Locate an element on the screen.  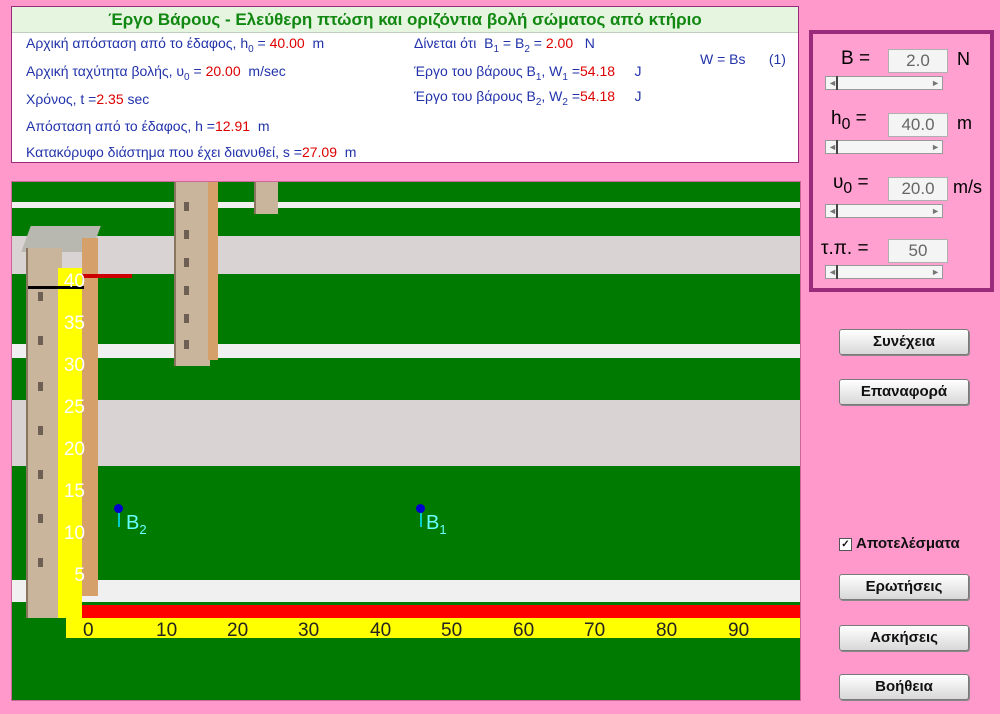
results-checkbox: ✓ Αποτελέσματα is located at coordinates (899, 543).